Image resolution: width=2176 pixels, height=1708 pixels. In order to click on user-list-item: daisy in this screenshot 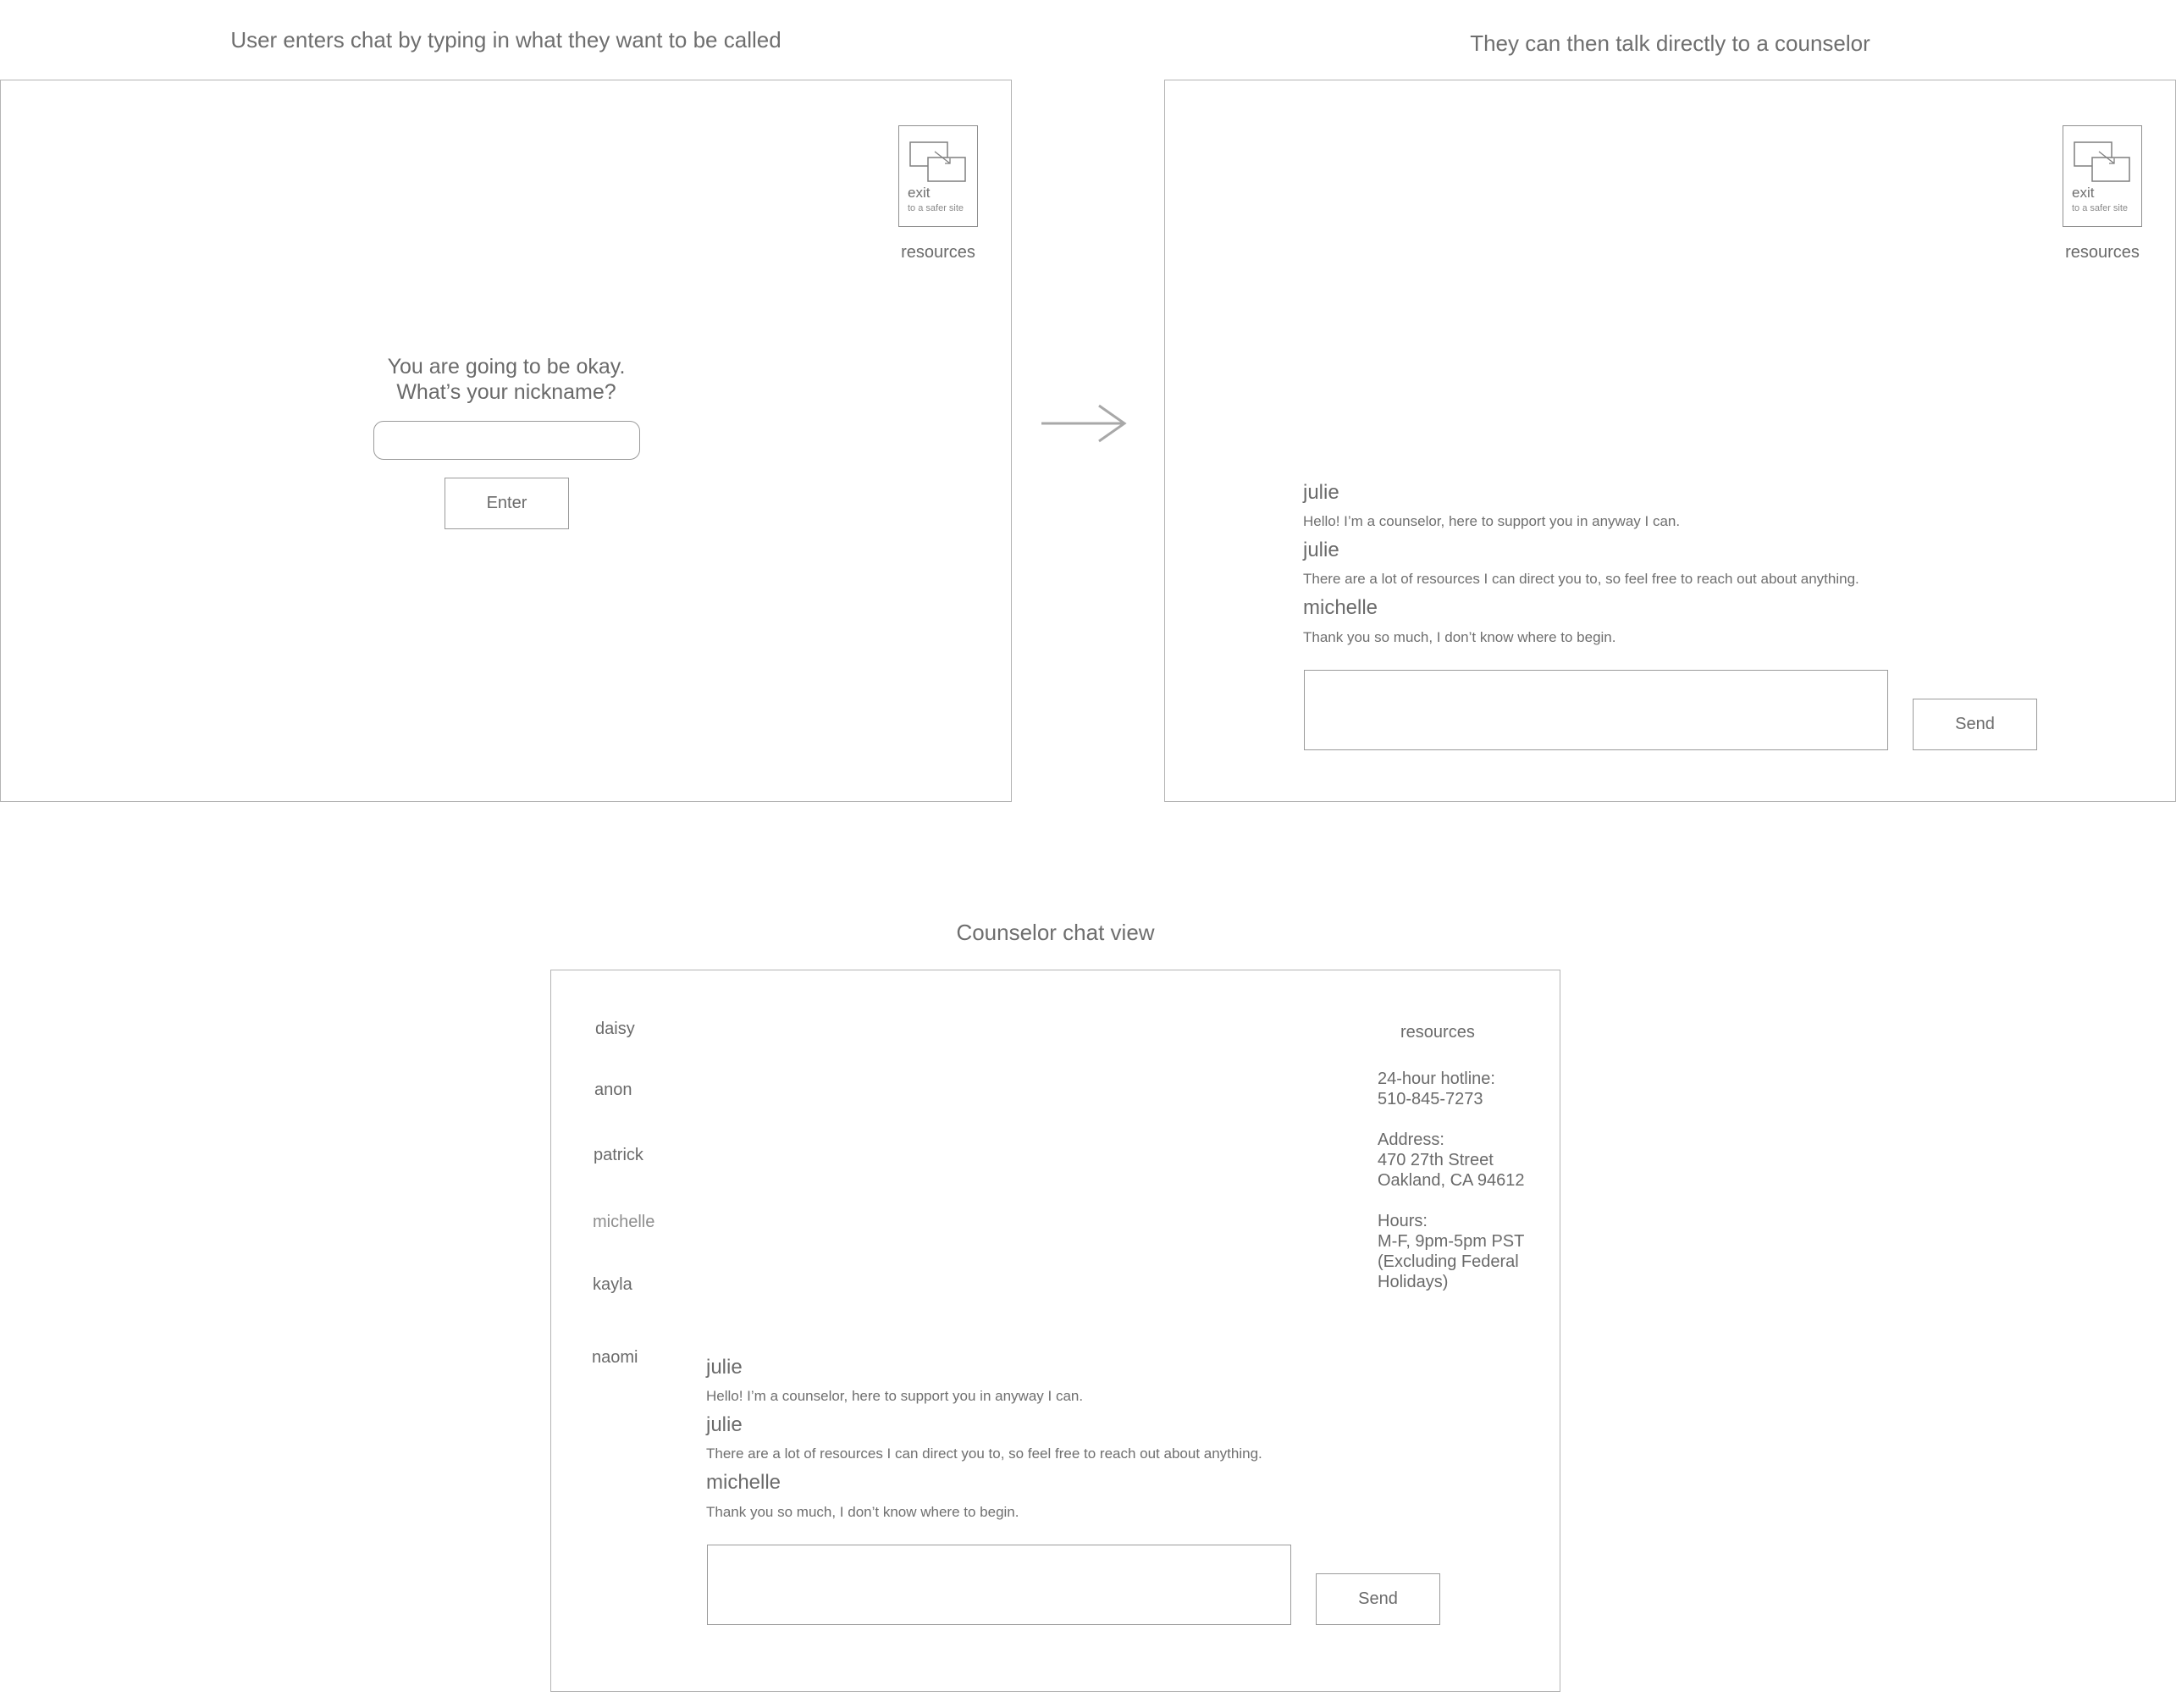, I will do `click(615, 1029)`.